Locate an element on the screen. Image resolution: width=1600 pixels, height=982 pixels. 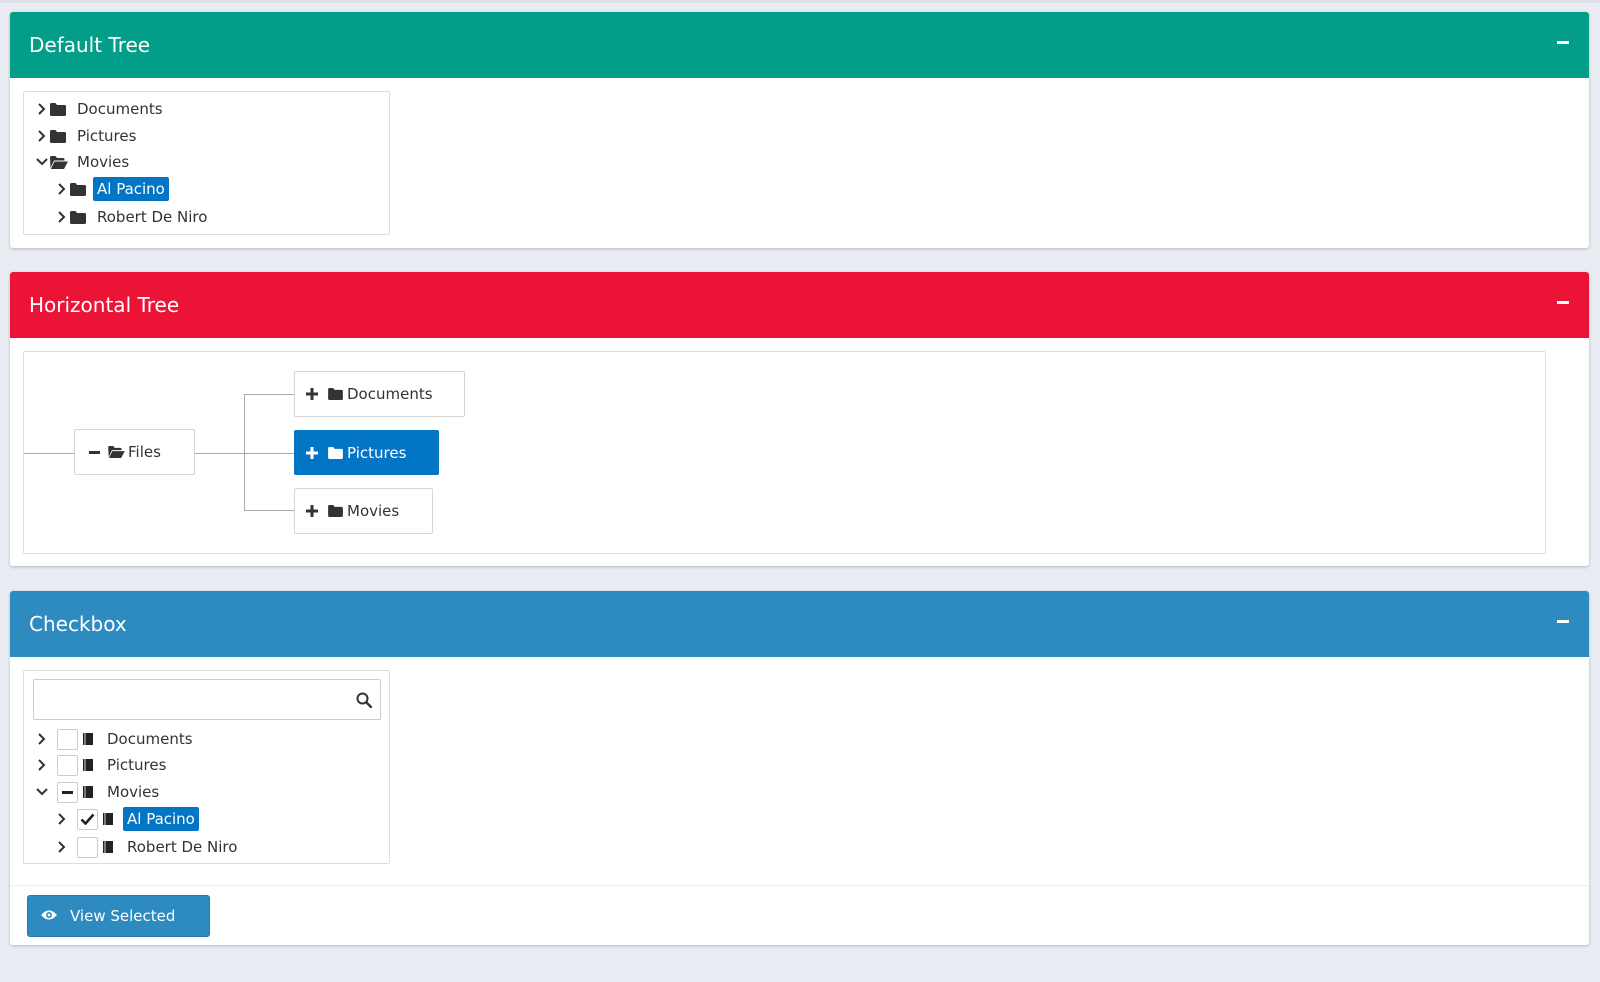
panel-title: Checkbox is located at coordinates (78, 624).